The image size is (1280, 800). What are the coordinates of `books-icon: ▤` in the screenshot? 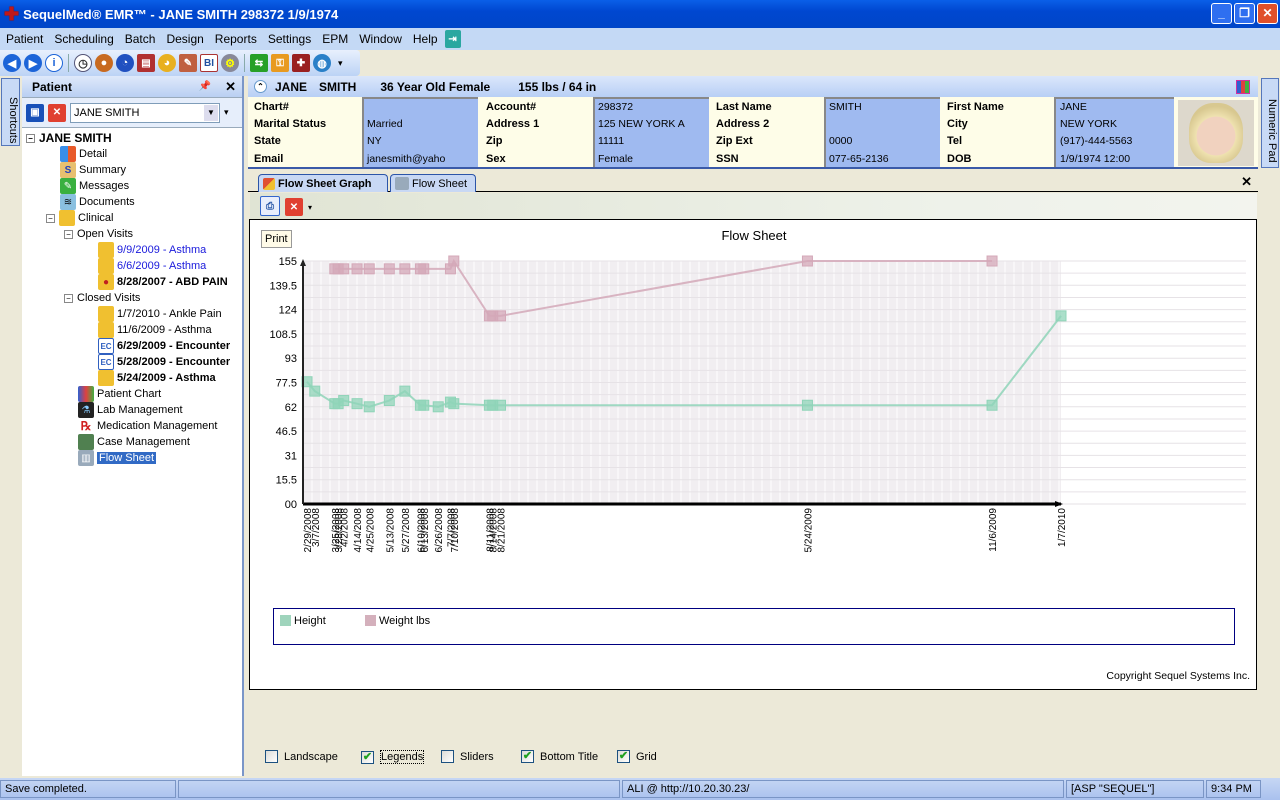 It's located at (146, 63).